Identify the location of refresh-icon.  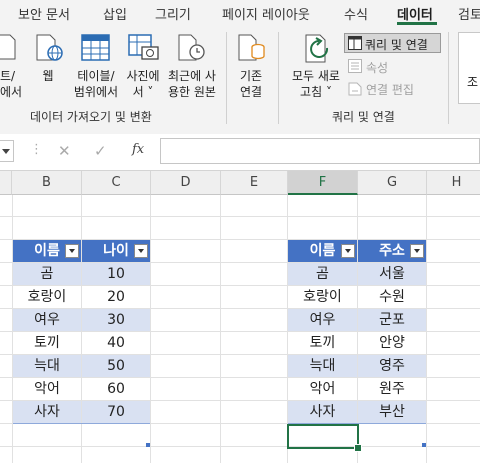
(317, 48).